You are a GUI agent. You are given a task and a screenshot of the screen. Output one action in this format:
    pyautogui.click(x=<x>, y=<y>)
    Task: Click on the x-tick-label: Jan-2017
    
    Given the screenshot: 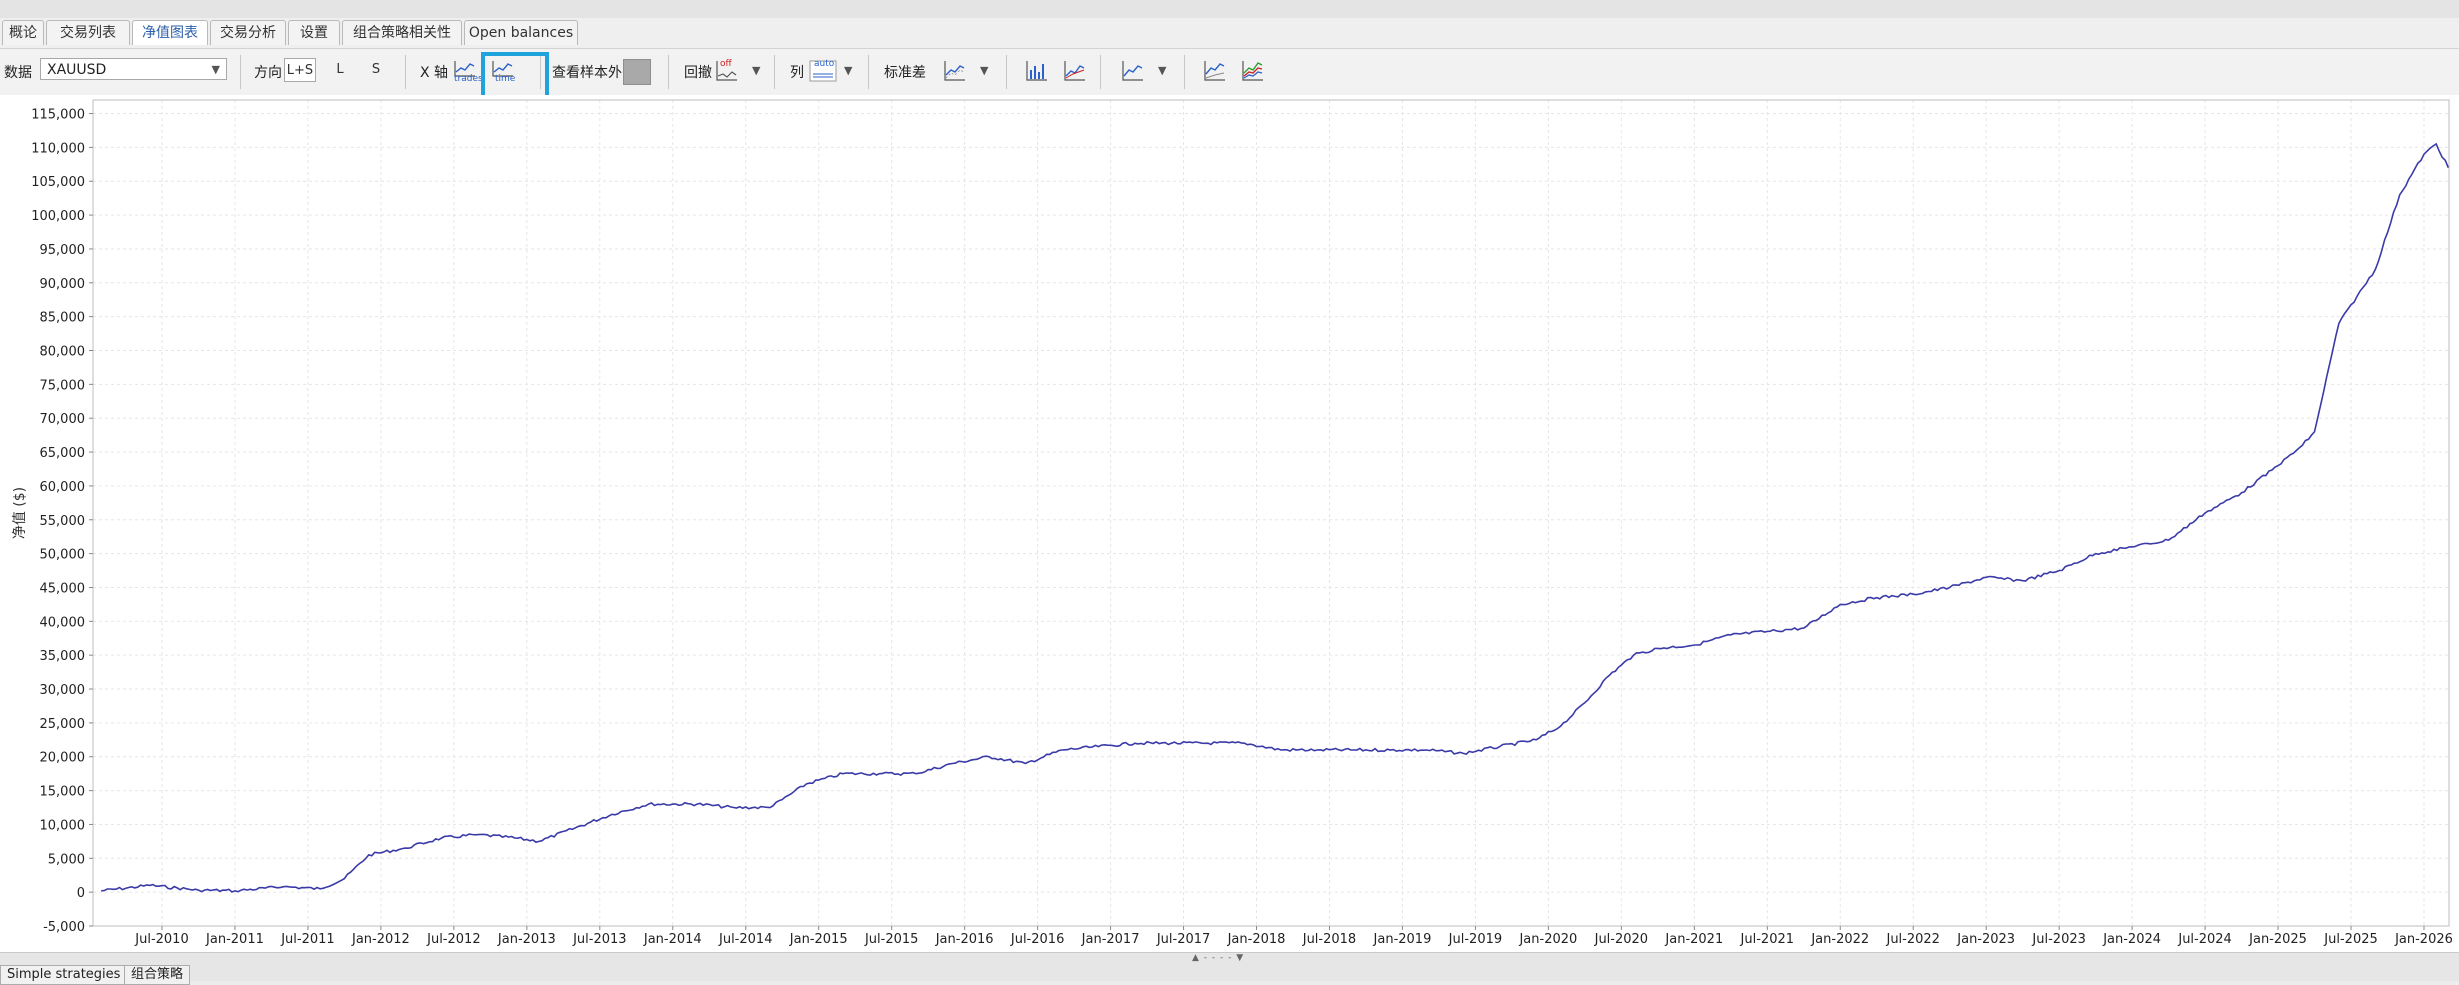 What is the action you would take?
    pyautogui.click(x=1110, y=939)
    